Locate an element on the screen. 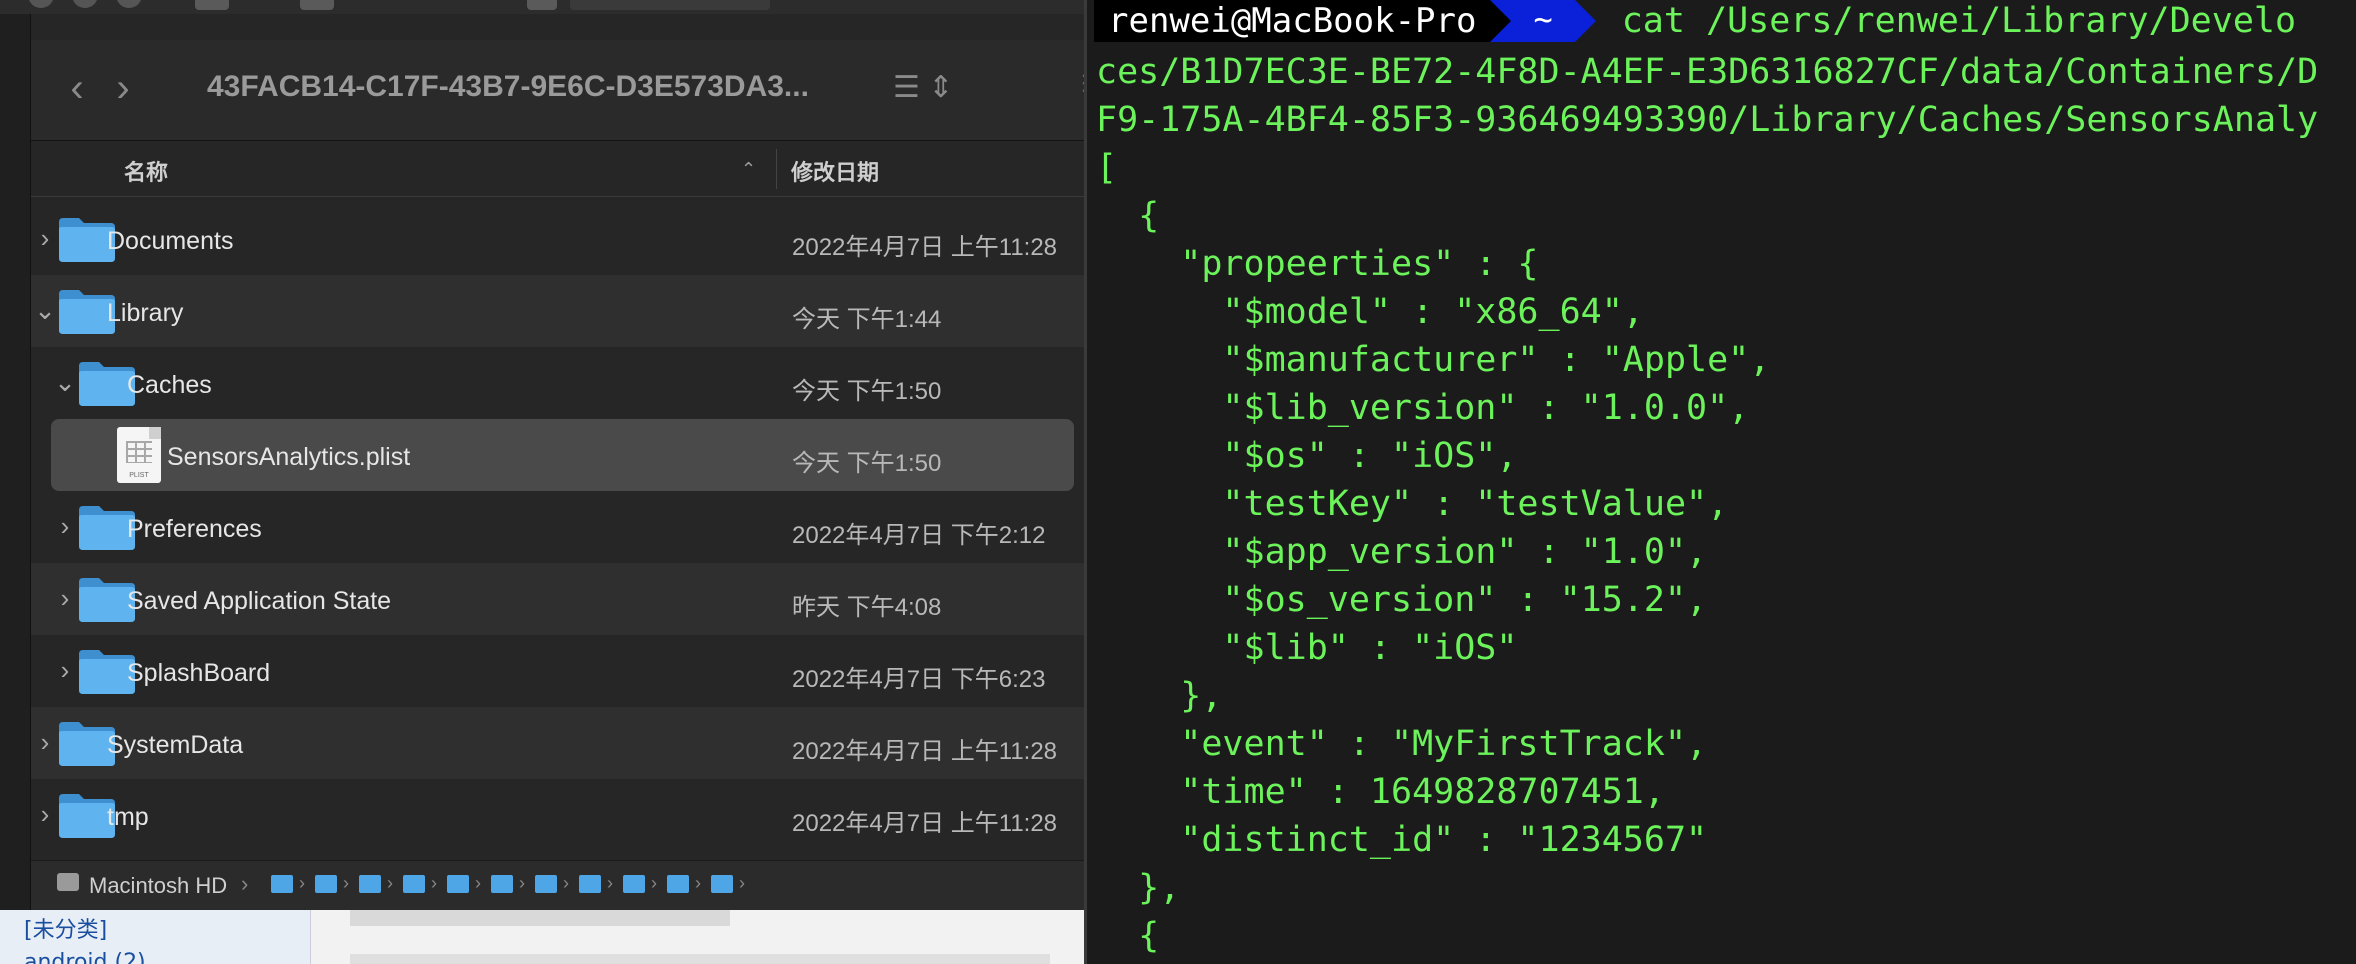  terminal-line: "$os" : "iOS", is located at coordinates (1307, 456).